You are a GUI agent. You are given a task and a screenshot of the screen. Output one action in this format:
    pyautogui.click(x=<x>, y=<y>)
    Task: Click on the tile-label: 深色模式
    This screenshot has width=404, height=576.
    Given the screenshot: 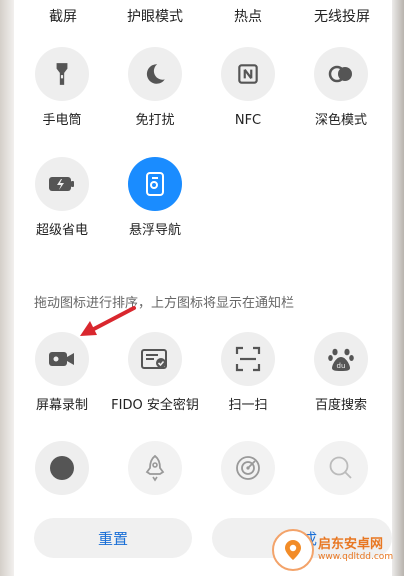 What is the action you would take?
    pyautogui.click(x=340, y=120)
    